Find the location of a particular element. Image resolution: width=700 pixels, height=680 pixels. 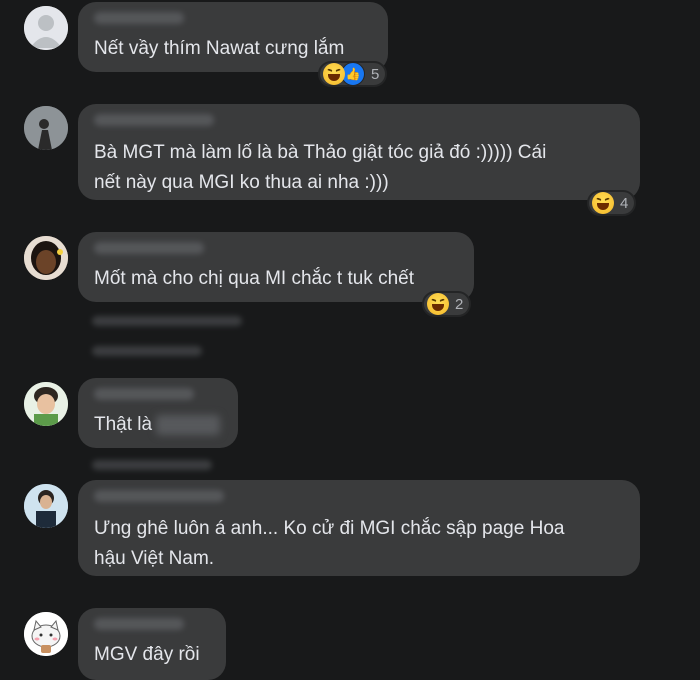

comment-text: Nết vầy thím Nawat cưng lắm is located at coordinates (219, 48).